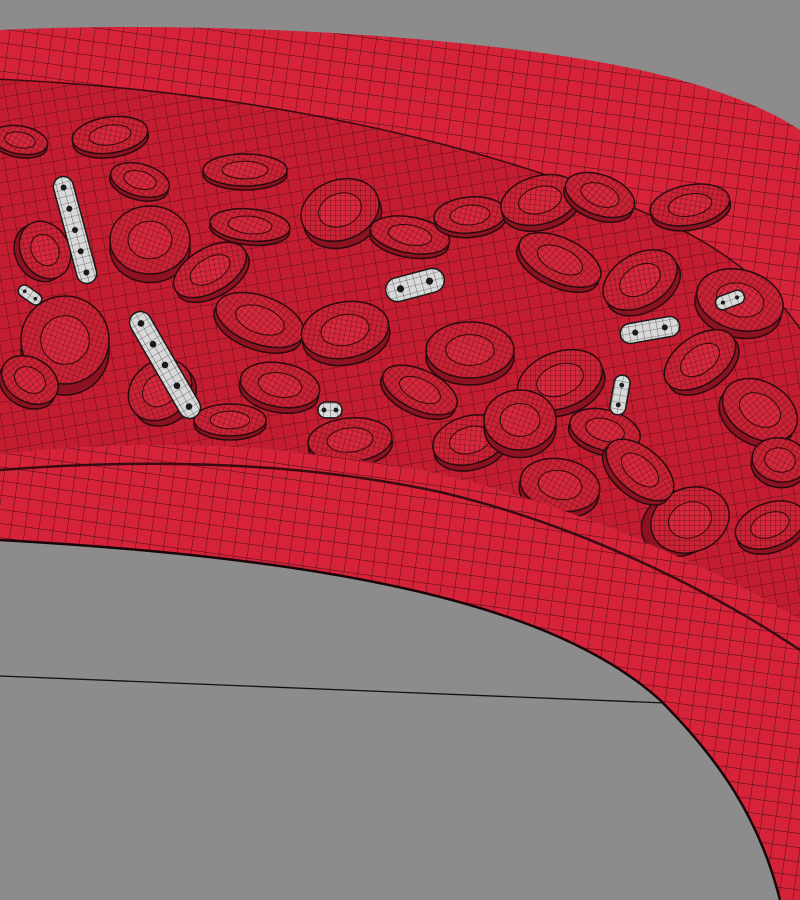 The height and width of the screenshot is (900, 800). What do you see at coordinates (330, 410) in the screenshot?
I see `nanobot` at bounding box center [330, 410].